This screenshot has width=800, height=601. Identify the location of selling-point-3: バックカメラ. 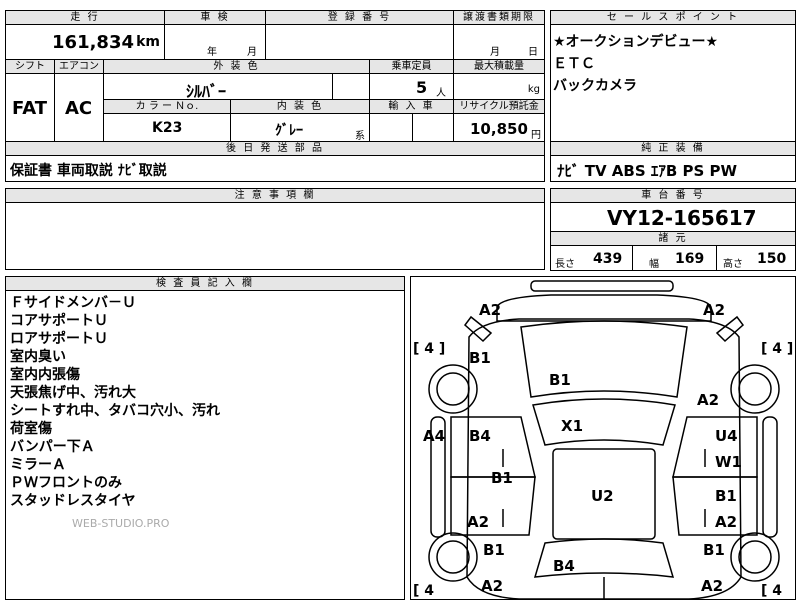
(595, 86).